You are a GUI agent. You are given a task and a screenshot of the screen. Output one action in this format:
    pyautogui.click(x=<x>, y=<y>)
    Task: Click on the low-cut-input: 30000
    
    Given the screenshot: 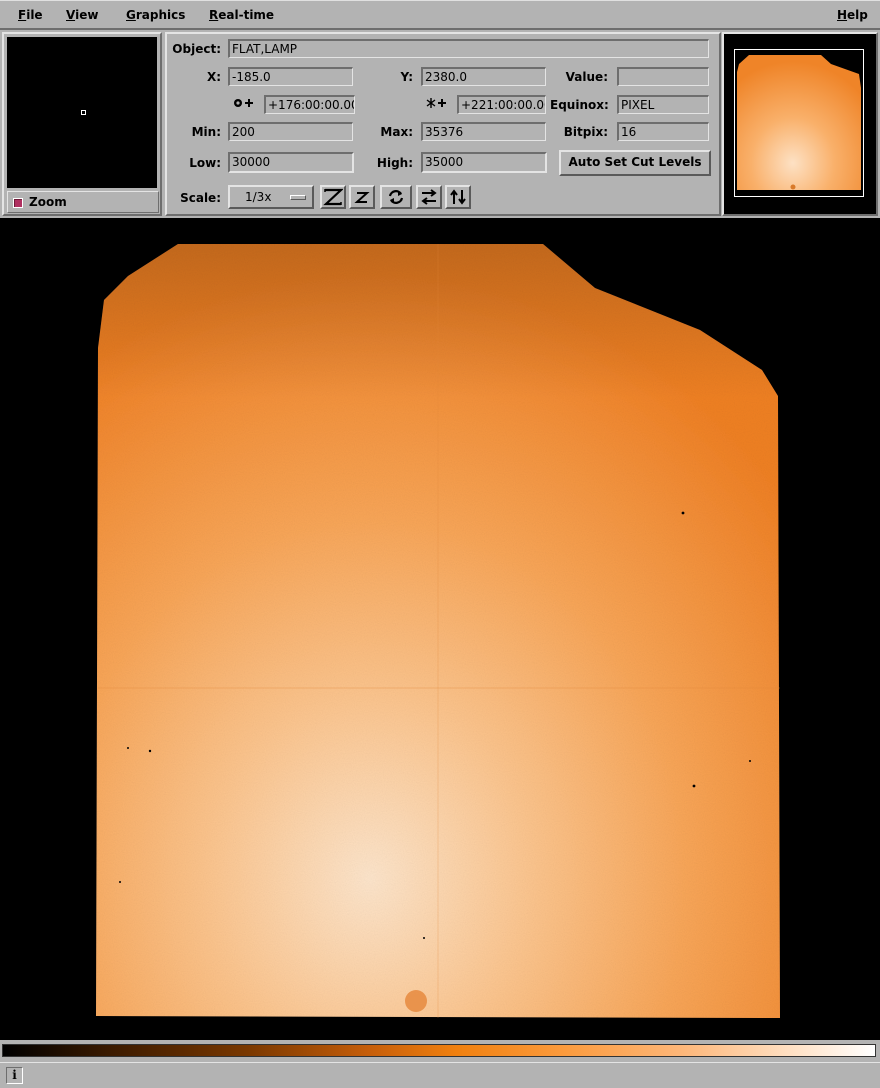 What is the action you would take?
    pyautogui.click(x=291, y=162)
    